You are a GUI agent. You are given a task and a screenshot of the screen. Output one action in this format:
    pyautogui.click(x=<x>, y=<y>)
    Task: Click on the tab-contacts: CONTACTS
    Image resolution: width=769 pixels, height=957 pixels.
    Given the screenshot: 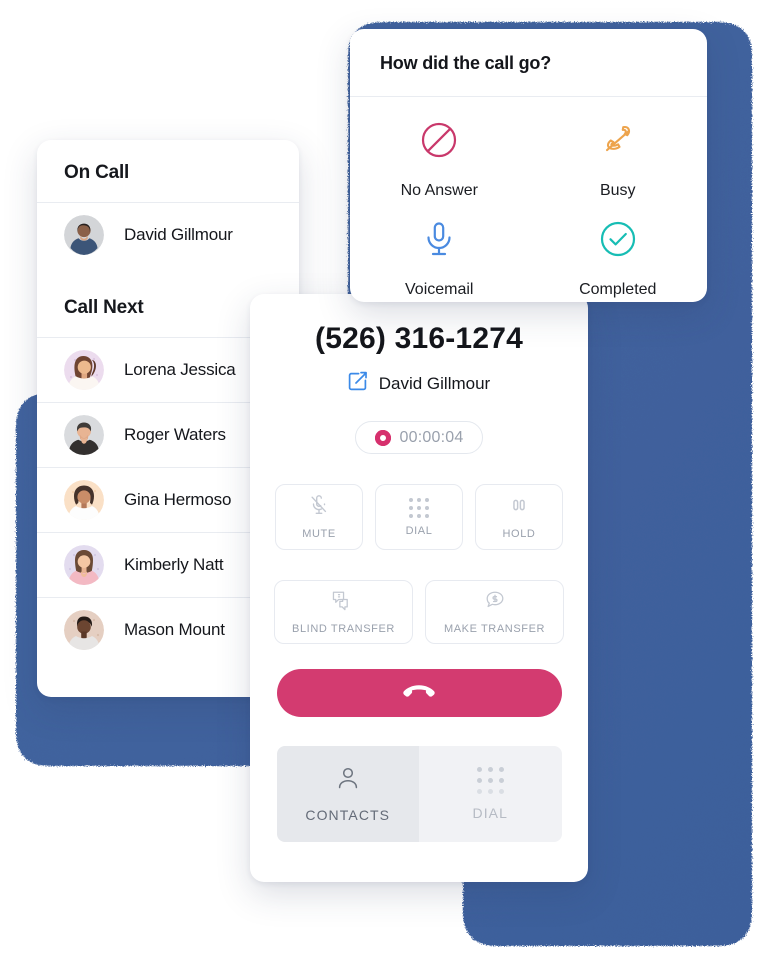 What is the action you would take?
    pyautogui.click(x=347, y=794)
    